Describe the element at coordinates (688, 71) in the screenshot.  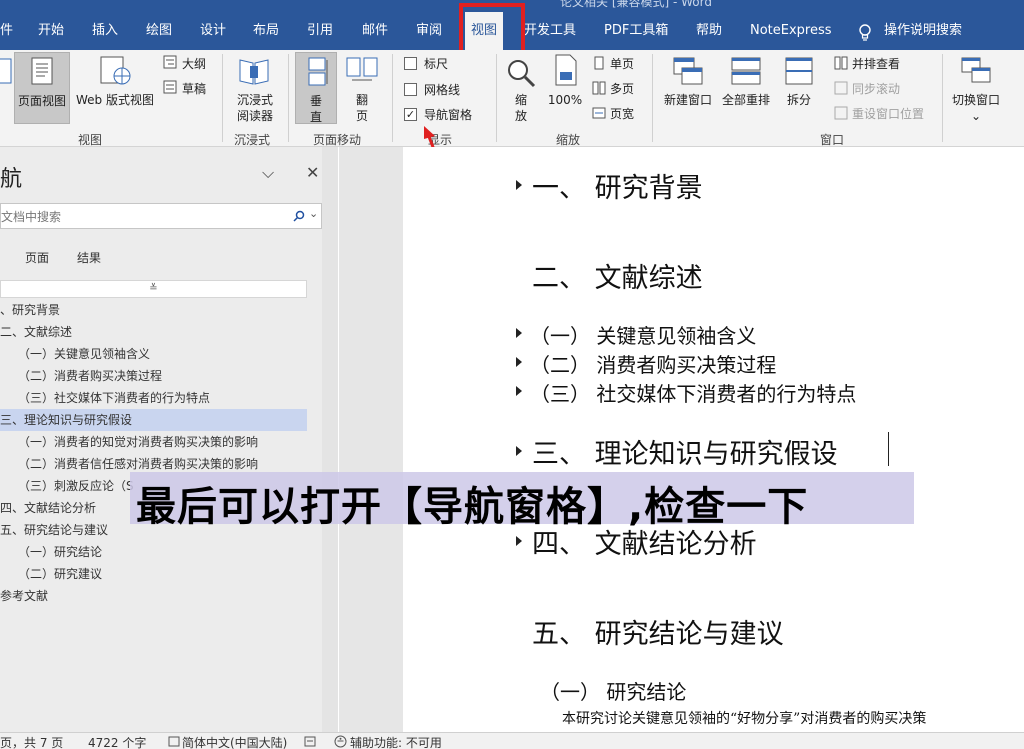
I see `new-window-icon` at that location.